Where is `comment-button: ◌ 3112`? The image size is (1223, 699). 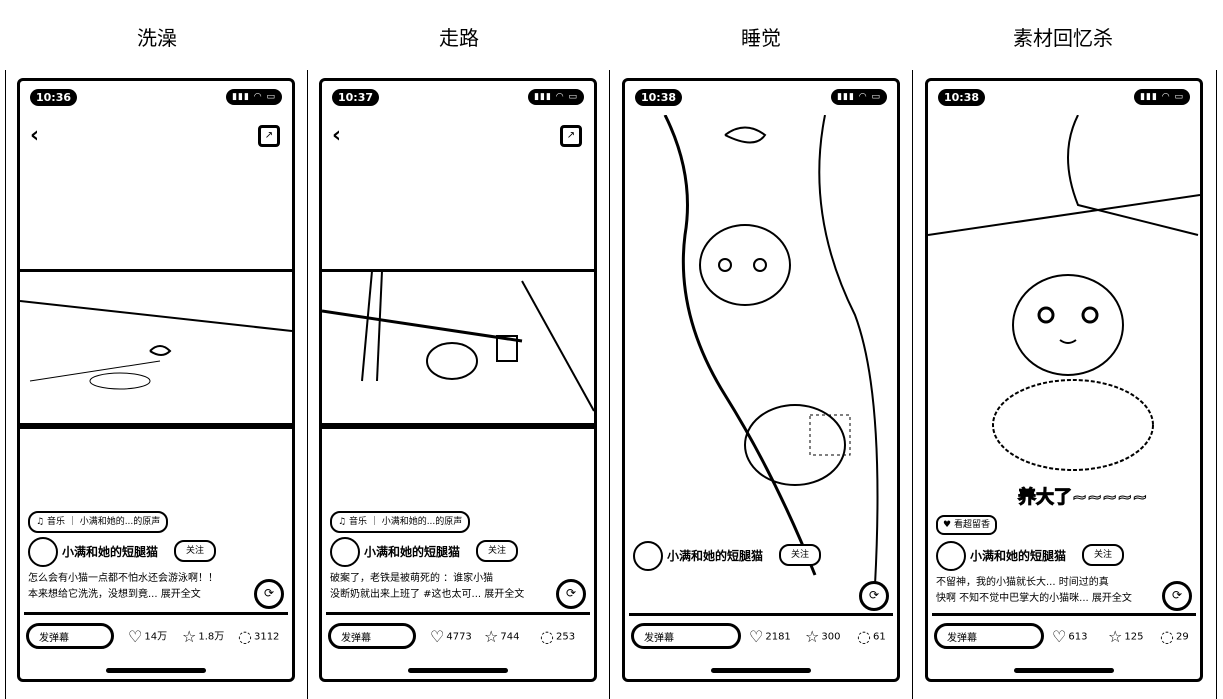
comment-button: ◌ 3112 is located at coordinates (258, 636).